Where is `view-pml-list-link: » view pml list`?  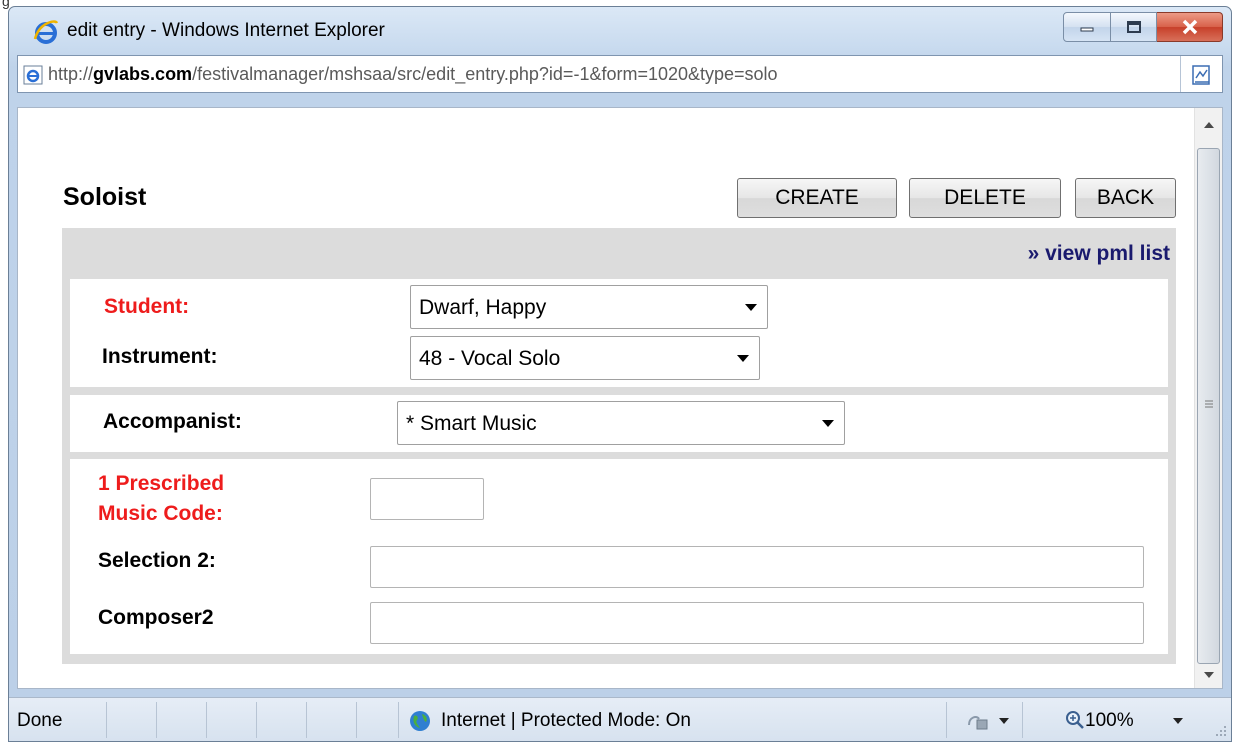 view-pml-list-link: » view pml list is located at coordinates (1099, 254).